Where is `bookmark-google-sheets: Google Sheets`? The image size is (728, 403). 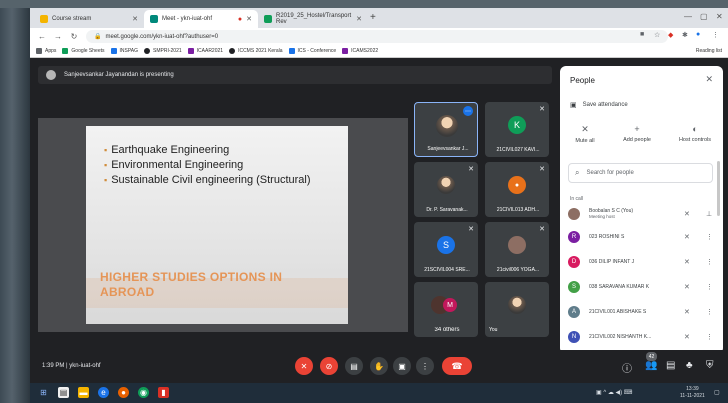
bookmark-google-sheets: Google Sheets is located at coordinates (83, 51).